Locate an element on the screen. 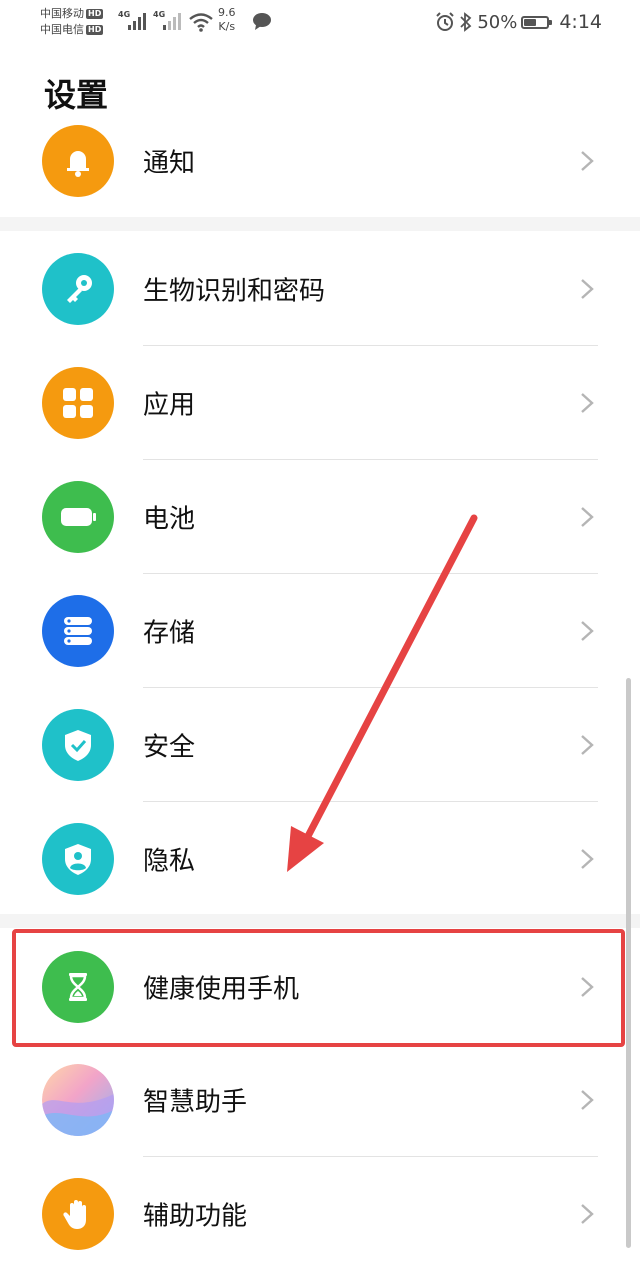 The image size is (640, 1271). settings-item-apps: 应用 is located at coordinates (320, 403).